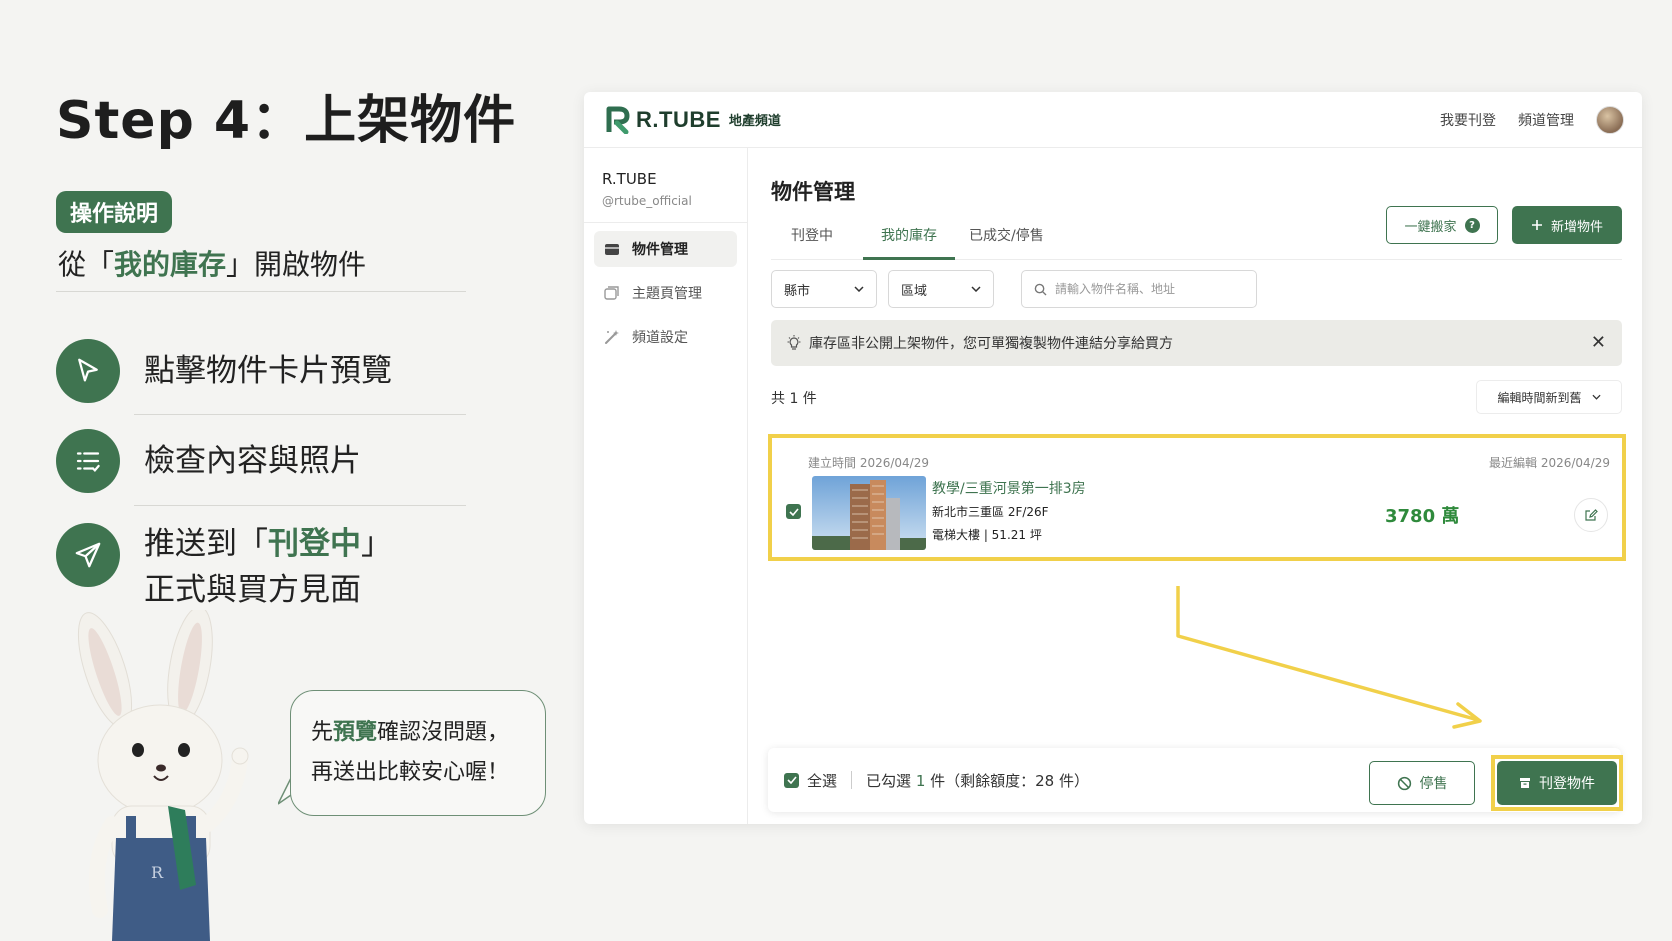 This screenshot has height=941, width=1672. Describe the element at coordinates (665, 205) in the screenshot. I see `channel-handle: @rtube_official` at that location.